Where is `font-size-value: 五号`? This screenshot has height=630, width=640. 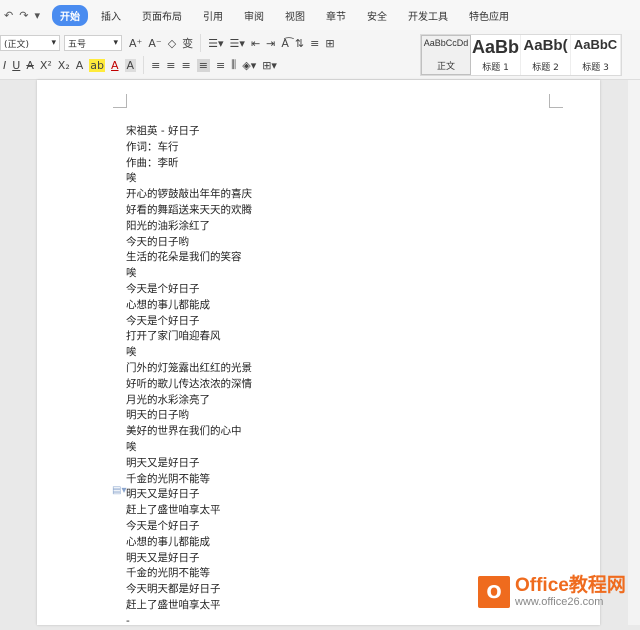
font-size-value: 五号 is located at coordinates (77, 44).